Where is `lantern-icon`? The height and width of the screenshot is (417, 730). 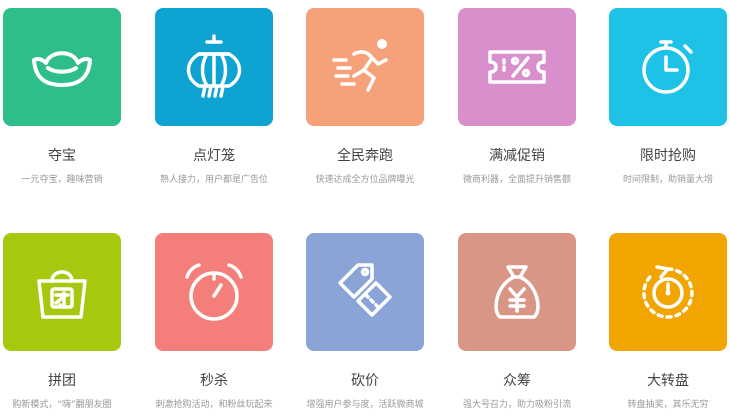 lantern-icon is located at coordinates (214, 66).